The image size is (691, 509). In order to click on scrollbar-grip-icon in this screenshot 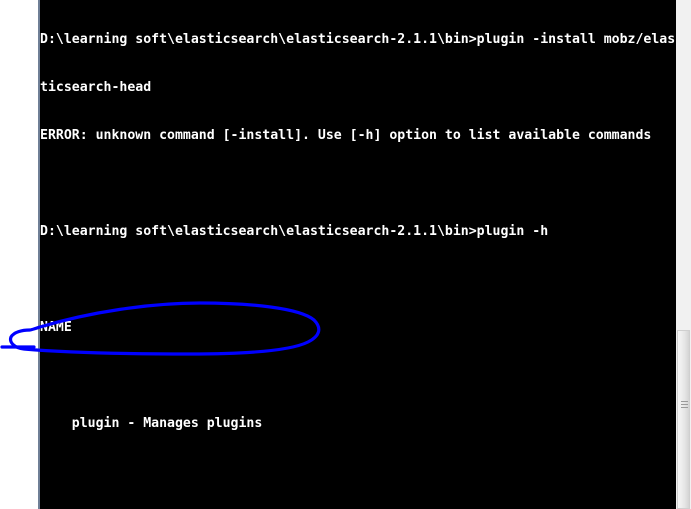, I will do `click(684, 405)`.